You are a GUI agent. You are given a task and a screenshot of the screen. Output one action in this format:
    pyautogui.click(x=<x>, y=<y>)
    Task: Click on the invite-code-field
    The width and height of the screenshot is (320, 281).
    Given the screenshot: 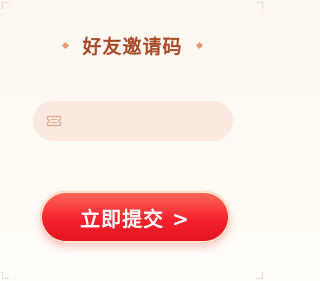 What is the action you would take?
    pyautogui.click(x=142, y=121)
    